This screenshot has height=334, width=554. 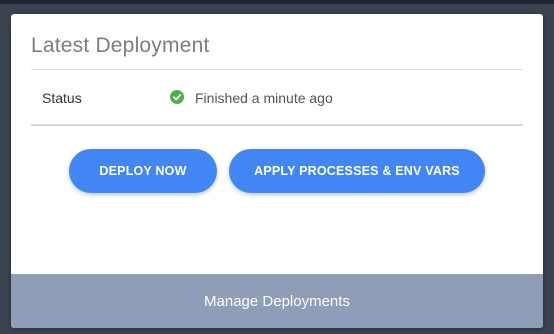 I want to click on deploy-now-button: DEPLOY NOW, so click(x=143, y=171).